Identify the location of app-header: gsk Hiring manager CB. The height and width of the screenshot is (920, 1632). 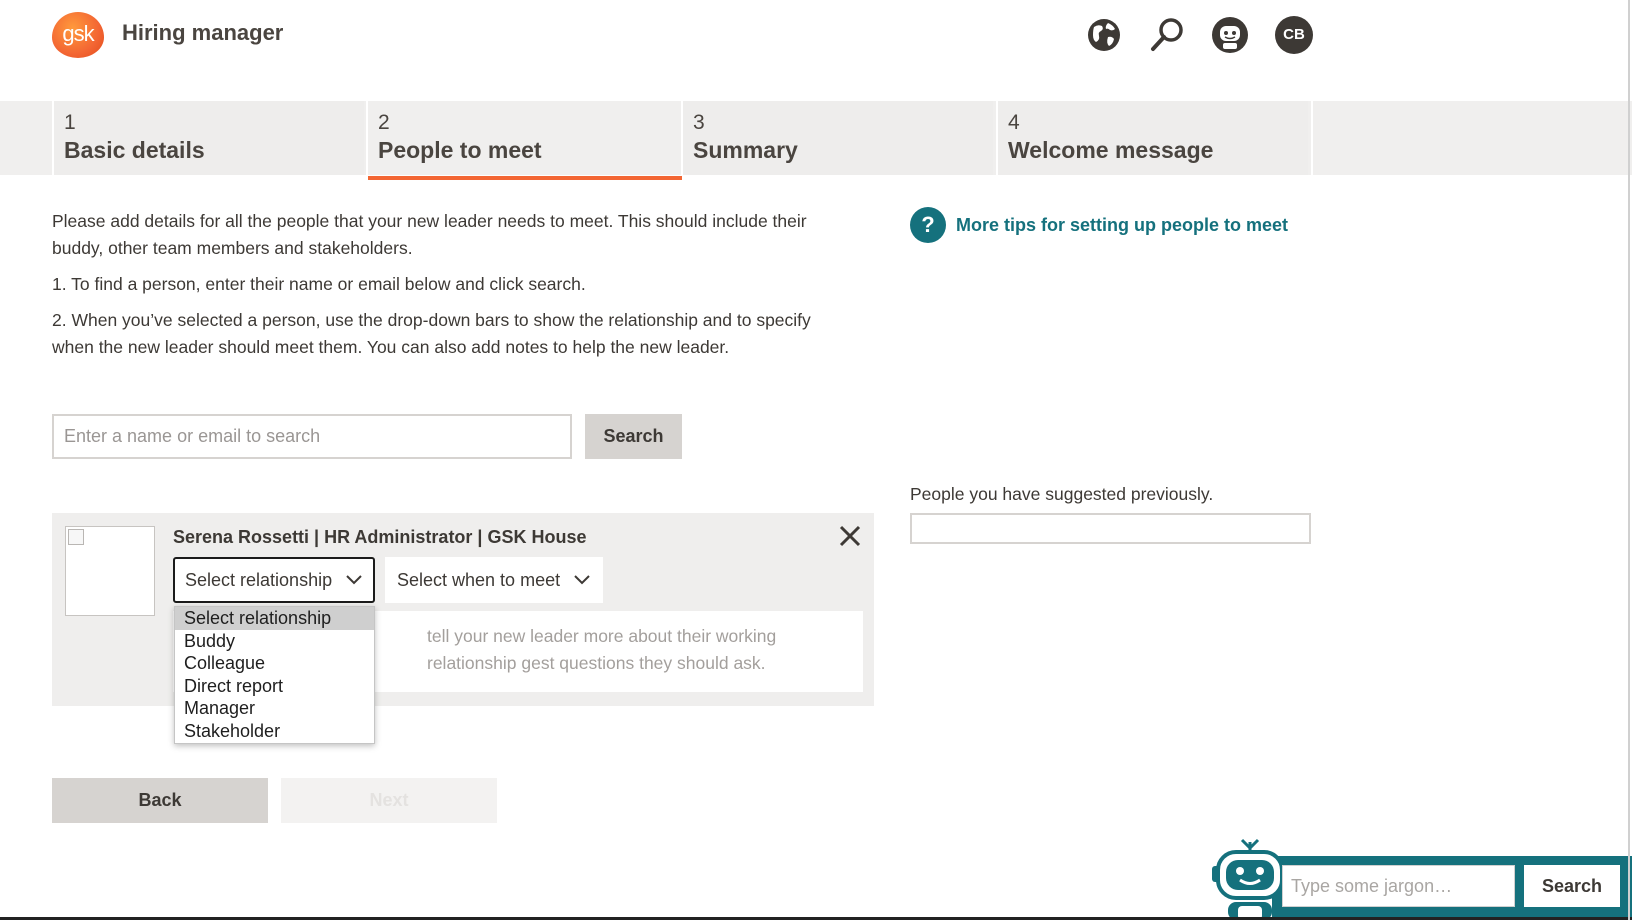
(816, 50).